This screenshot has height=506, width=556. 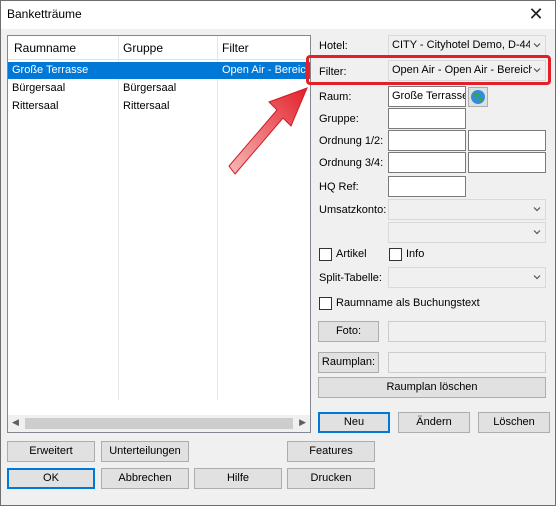 I want to click on cell-filter: Open Air - Bereich, so click(x=265, y=70).